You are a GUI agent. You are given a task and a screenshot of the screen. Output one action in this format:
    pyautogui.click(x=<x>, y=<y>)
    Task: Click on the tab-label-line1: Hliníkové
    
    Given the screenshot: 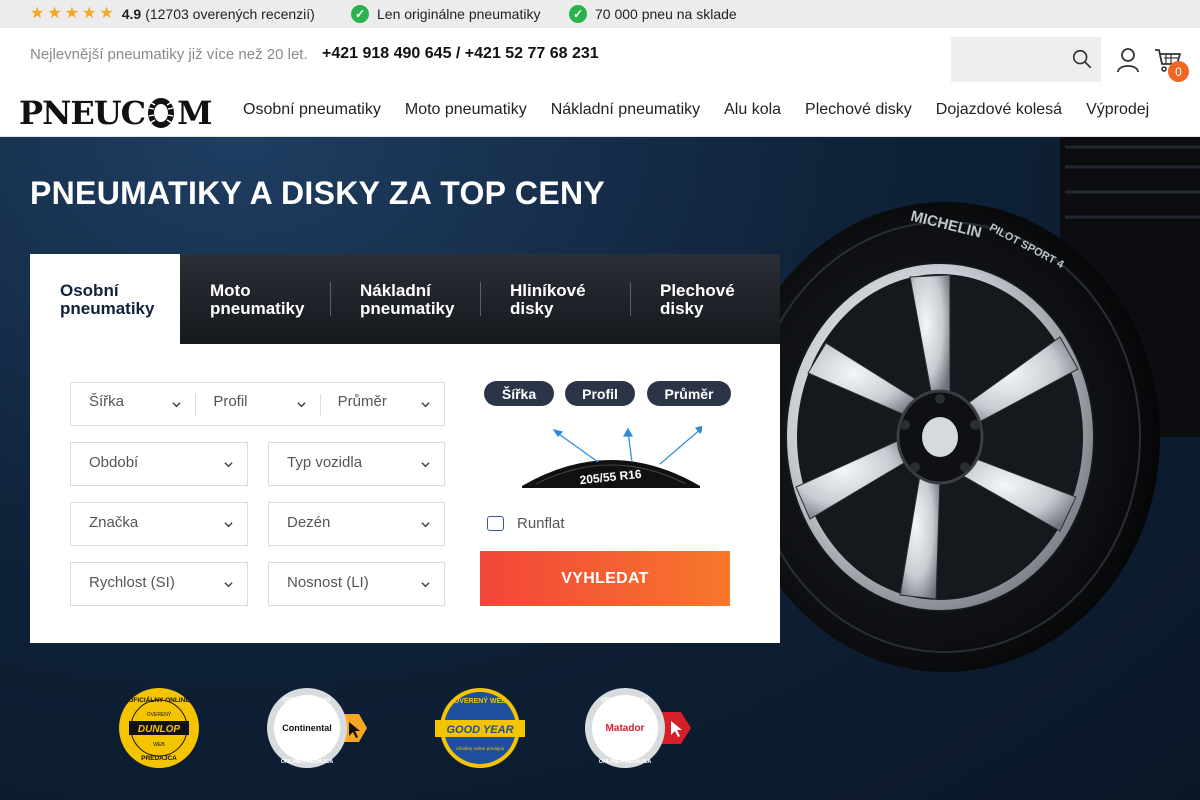 What is the action you would take?
    pyautogui.click(x=548, y=290)
    